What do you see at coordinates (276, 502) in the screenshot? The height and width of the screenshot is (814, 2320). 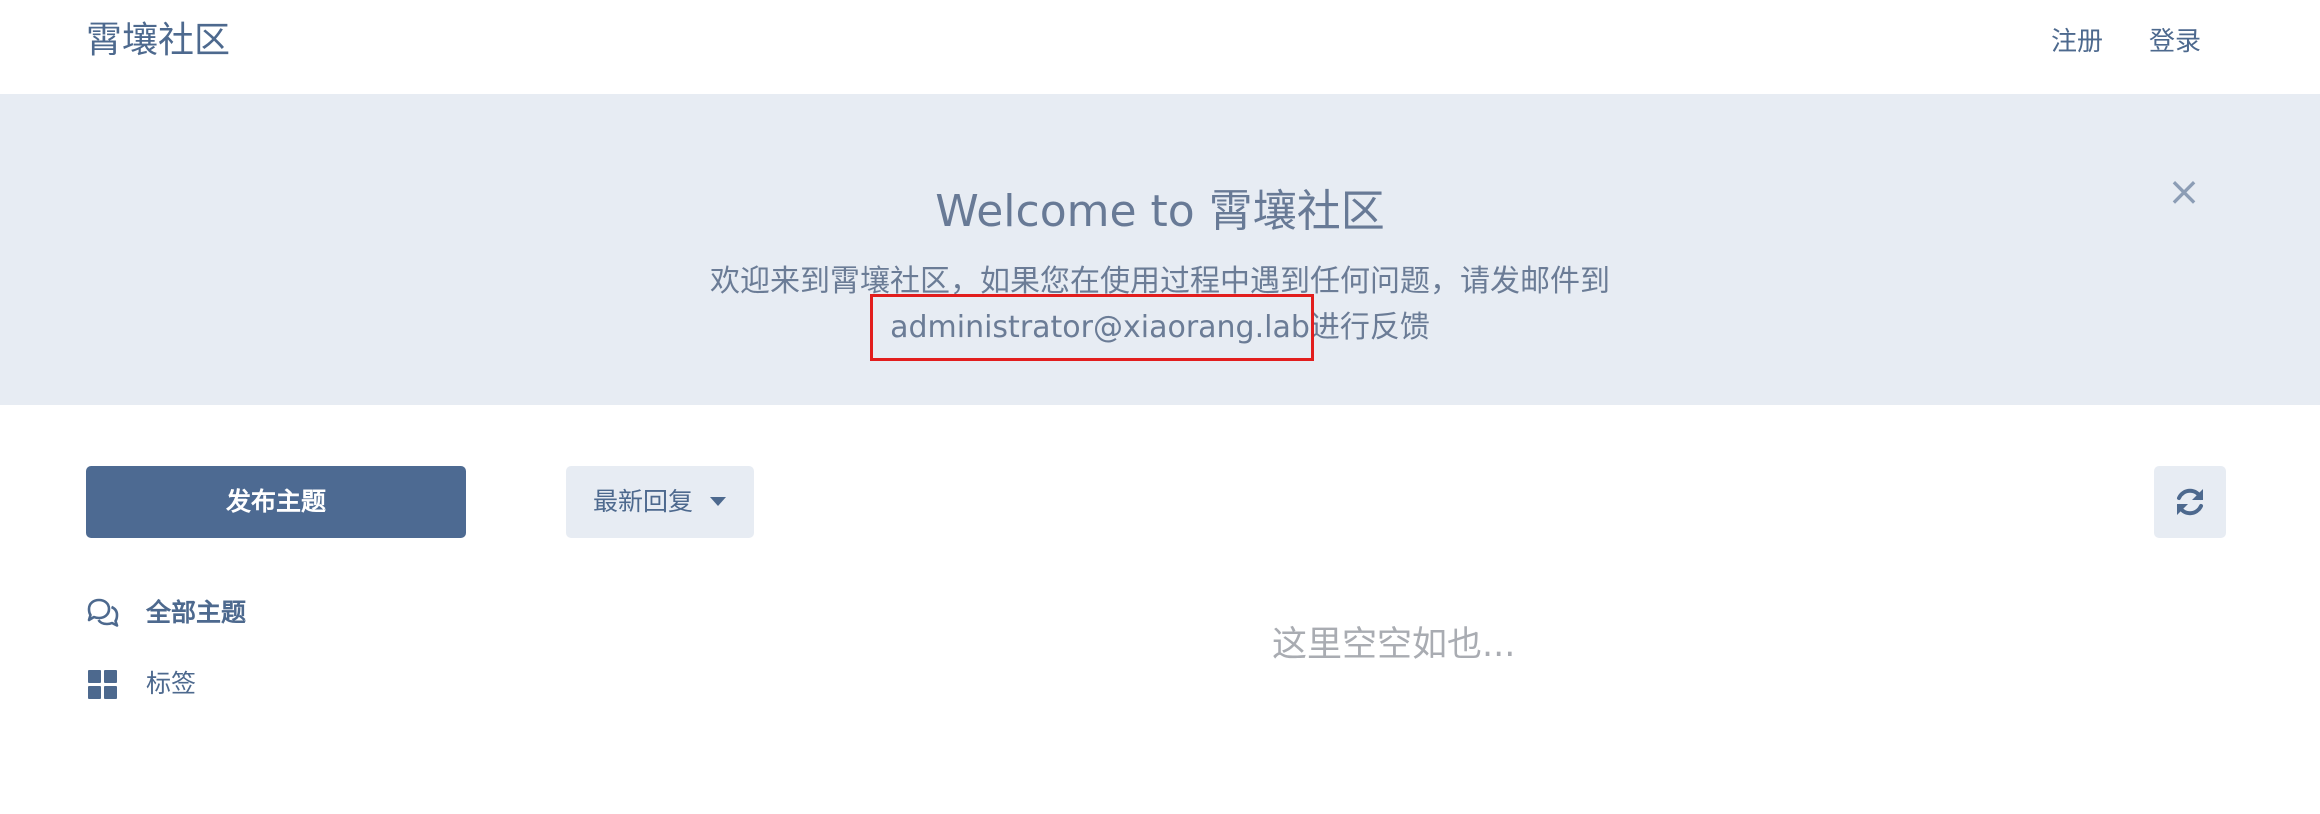 I see `publish-topic-button: 发布主题` at bounding box center [276, 502].